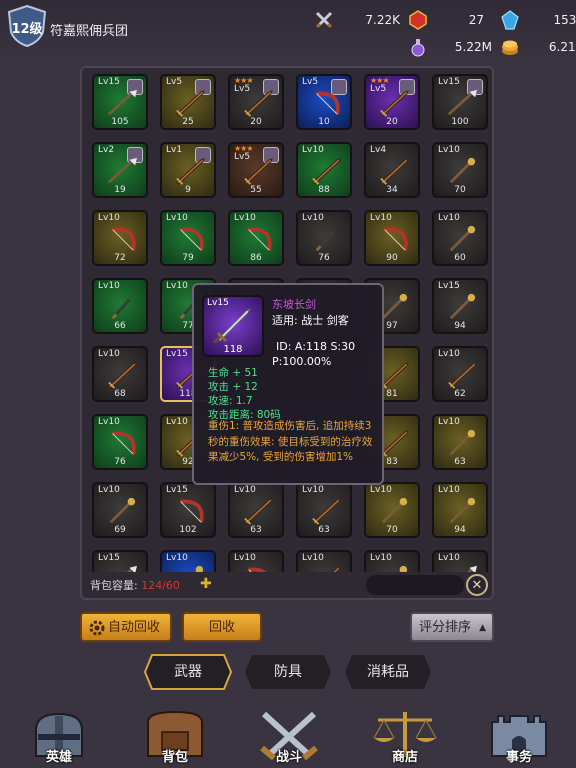  Describe the element at coordinates (388, 672) in the screenshot. I see `tab-consumables: 消耗品` at that location.